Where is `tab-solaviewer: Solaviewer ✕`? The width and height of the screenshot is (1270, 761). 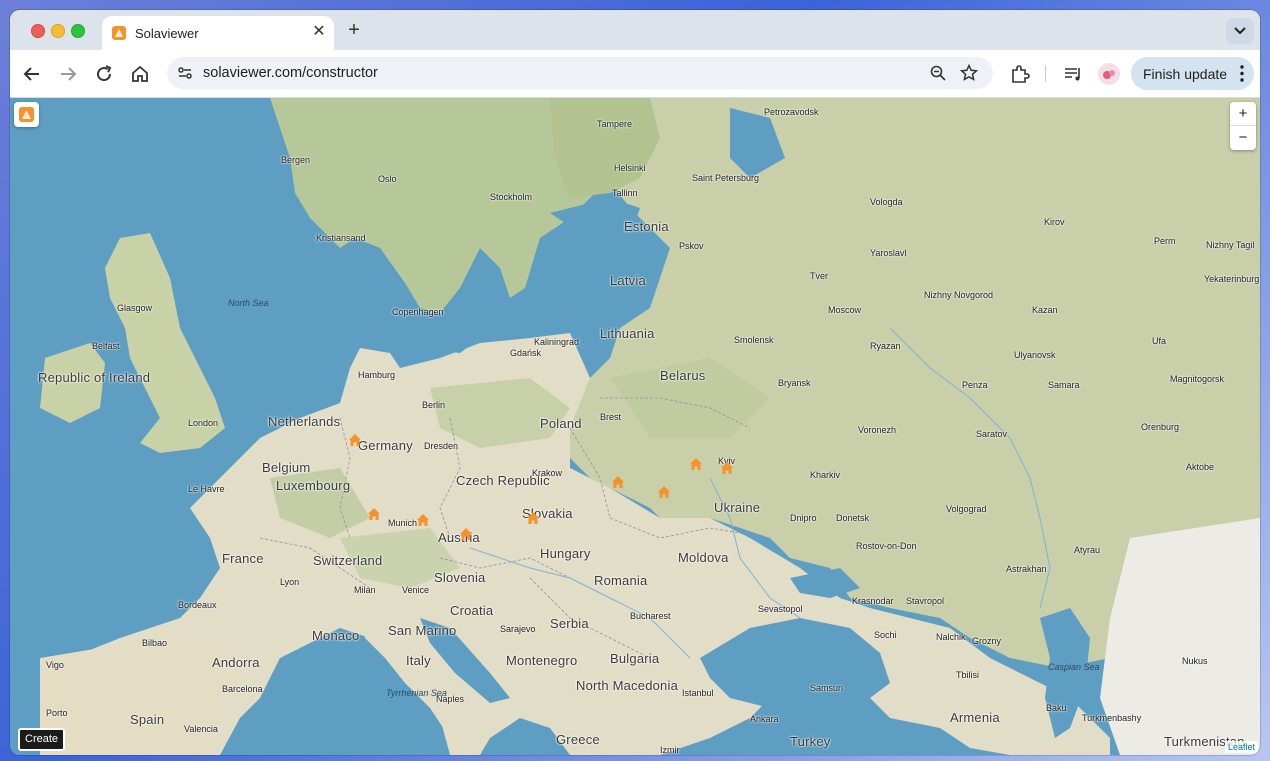 tab-solaviewer: Solaviewer ✕ is located at coordinates (218, 33).